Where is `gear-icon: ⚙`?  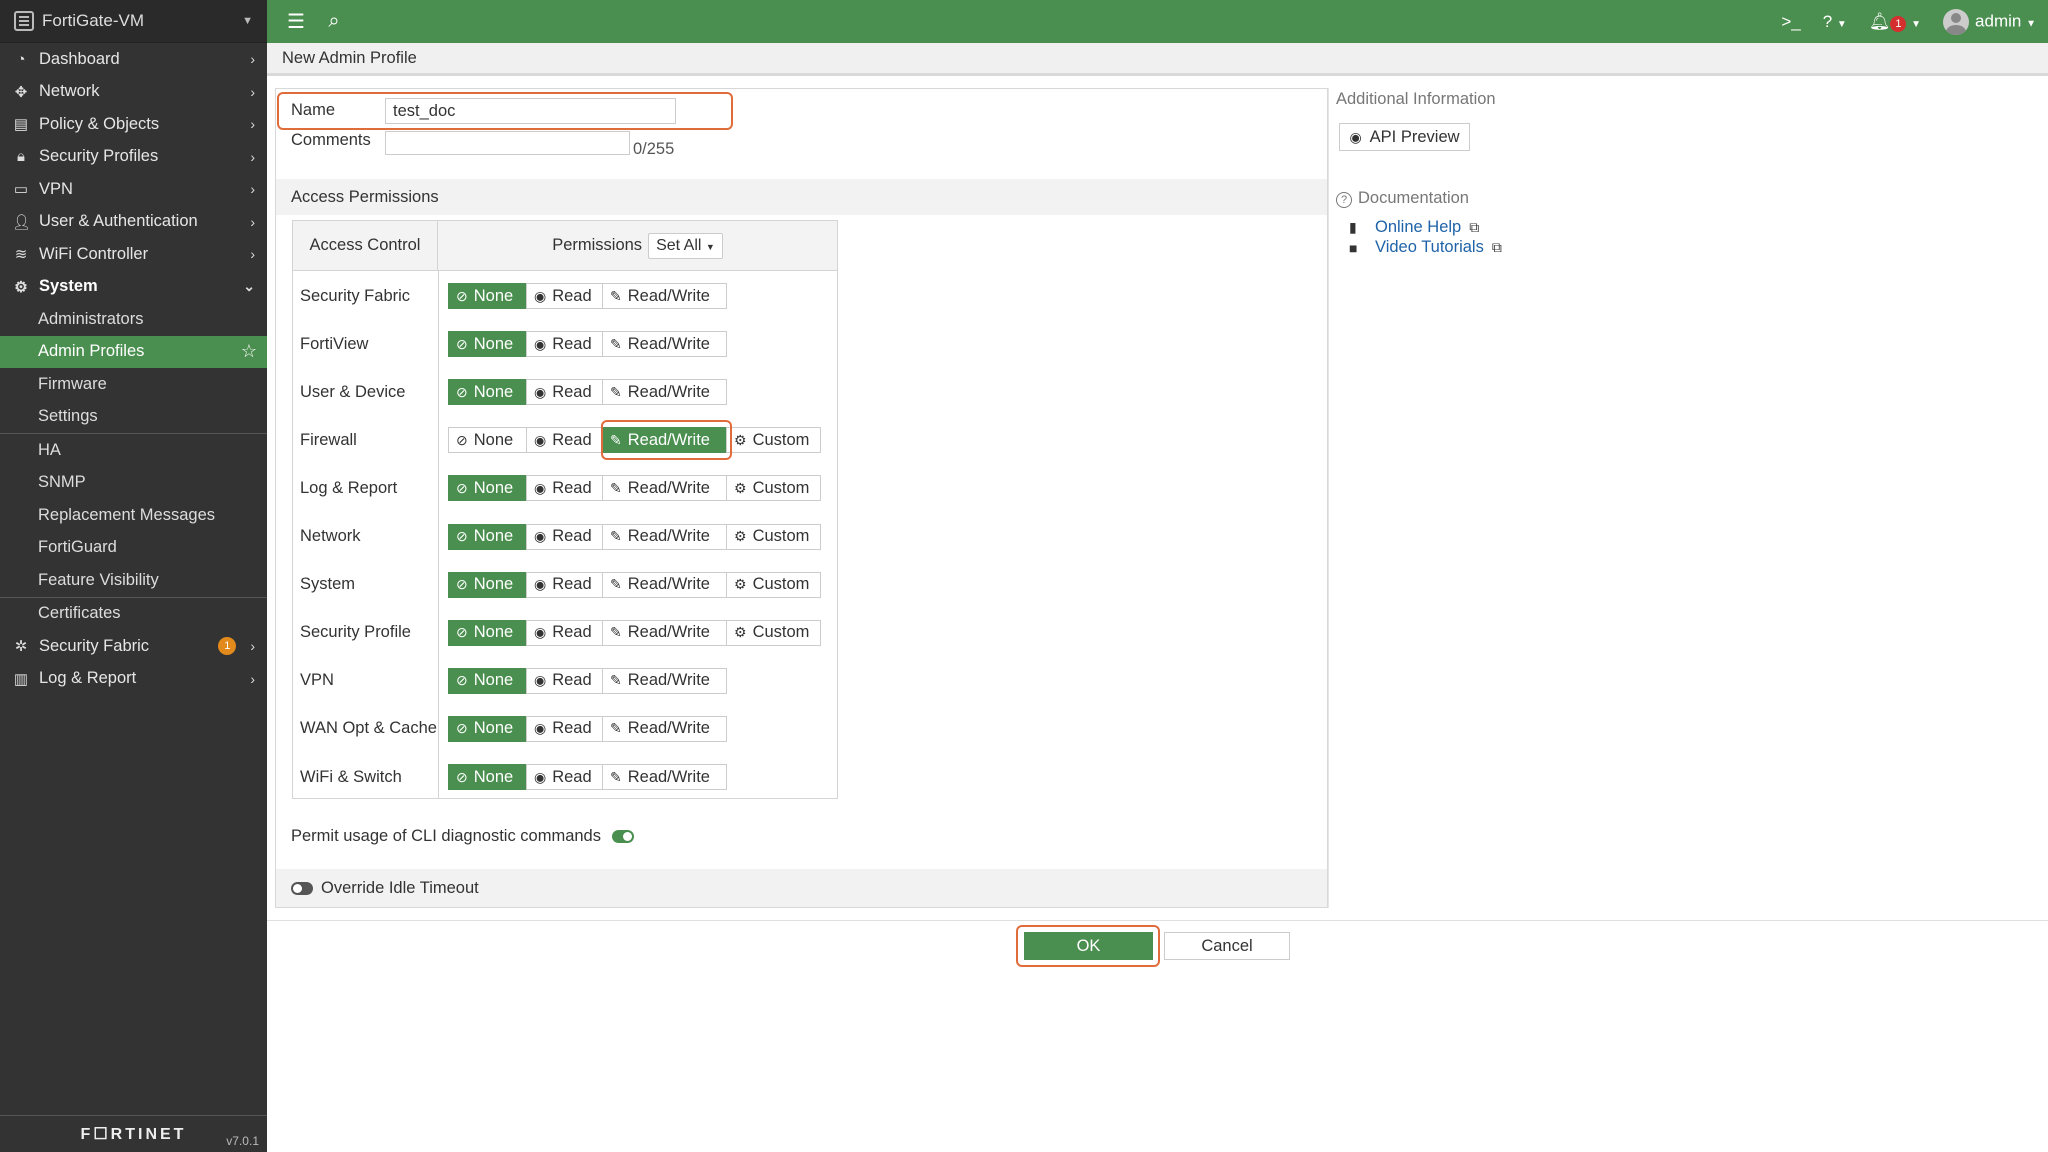
gear-icon: ⚙ is located at coordinates (740, 584).